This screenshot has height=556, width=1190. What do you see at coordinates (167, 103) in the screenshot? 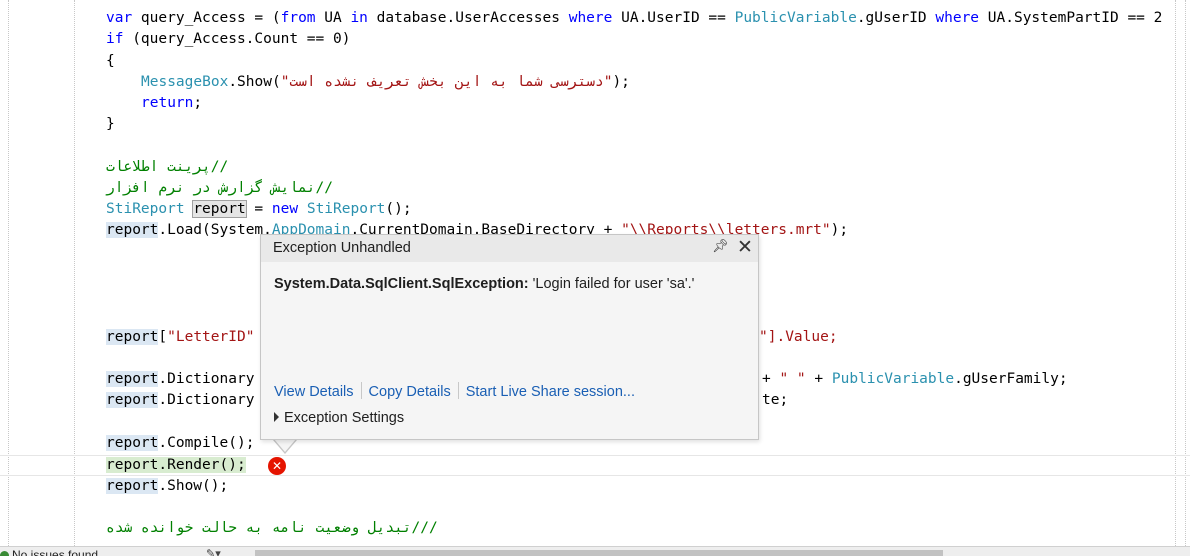
I see `code-token: return` at bounding box center [167, 103].